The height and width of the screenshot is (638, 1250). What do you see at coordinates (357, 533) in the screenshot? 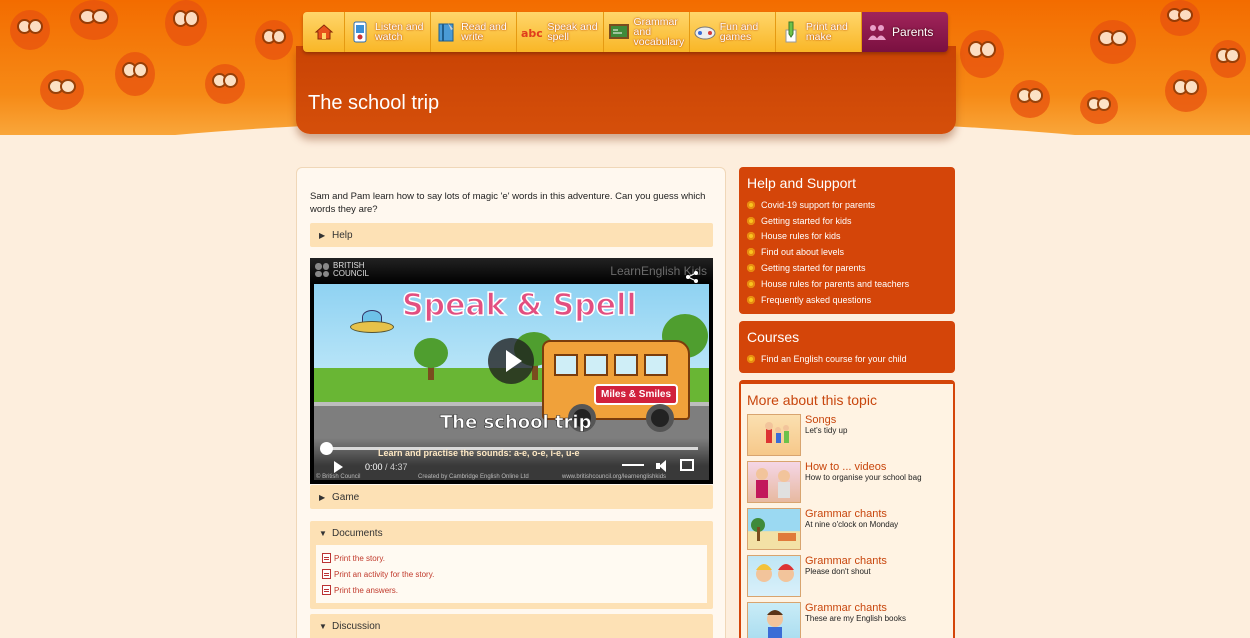
I see `accordion-label: Documents` at bounding box center [357, 533].